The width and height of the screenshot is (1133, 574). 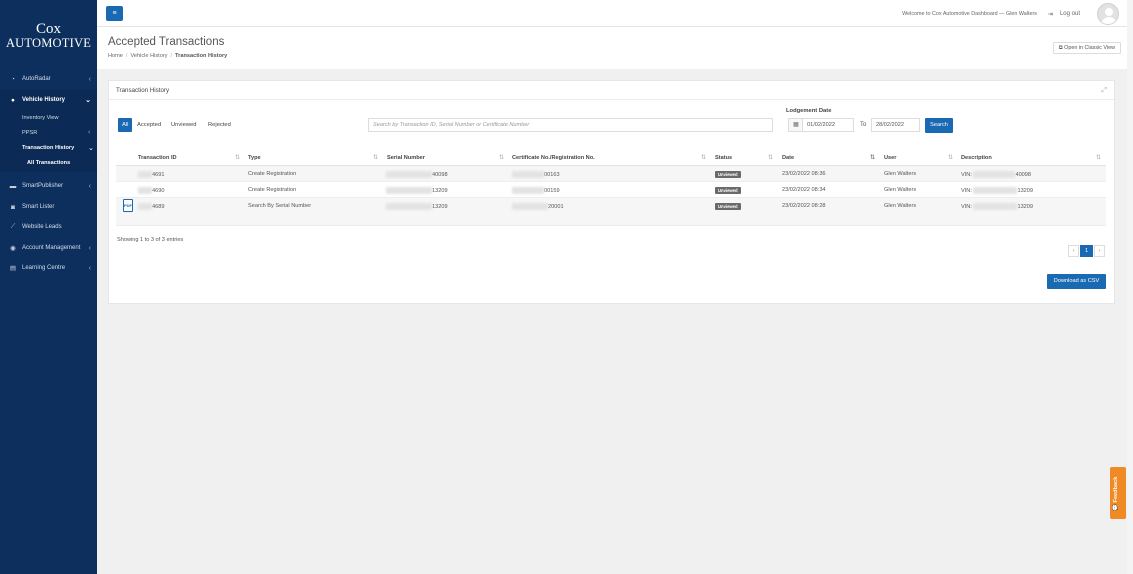 What do you see at coordinates (48, 148) in the screenshot?
I see `sidebar-subitem-transaction-history: Transaction History` at bounding box center [48, 148].